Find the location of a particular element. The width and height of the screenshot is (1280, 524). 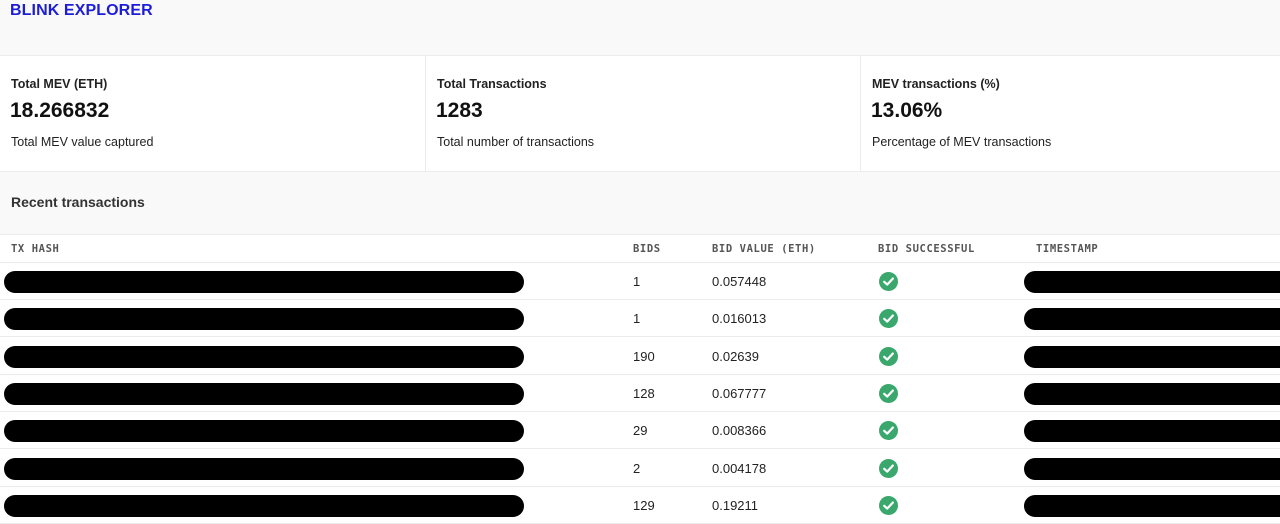

table-row: 129 0.19211 is located at coordinates (640, 505).